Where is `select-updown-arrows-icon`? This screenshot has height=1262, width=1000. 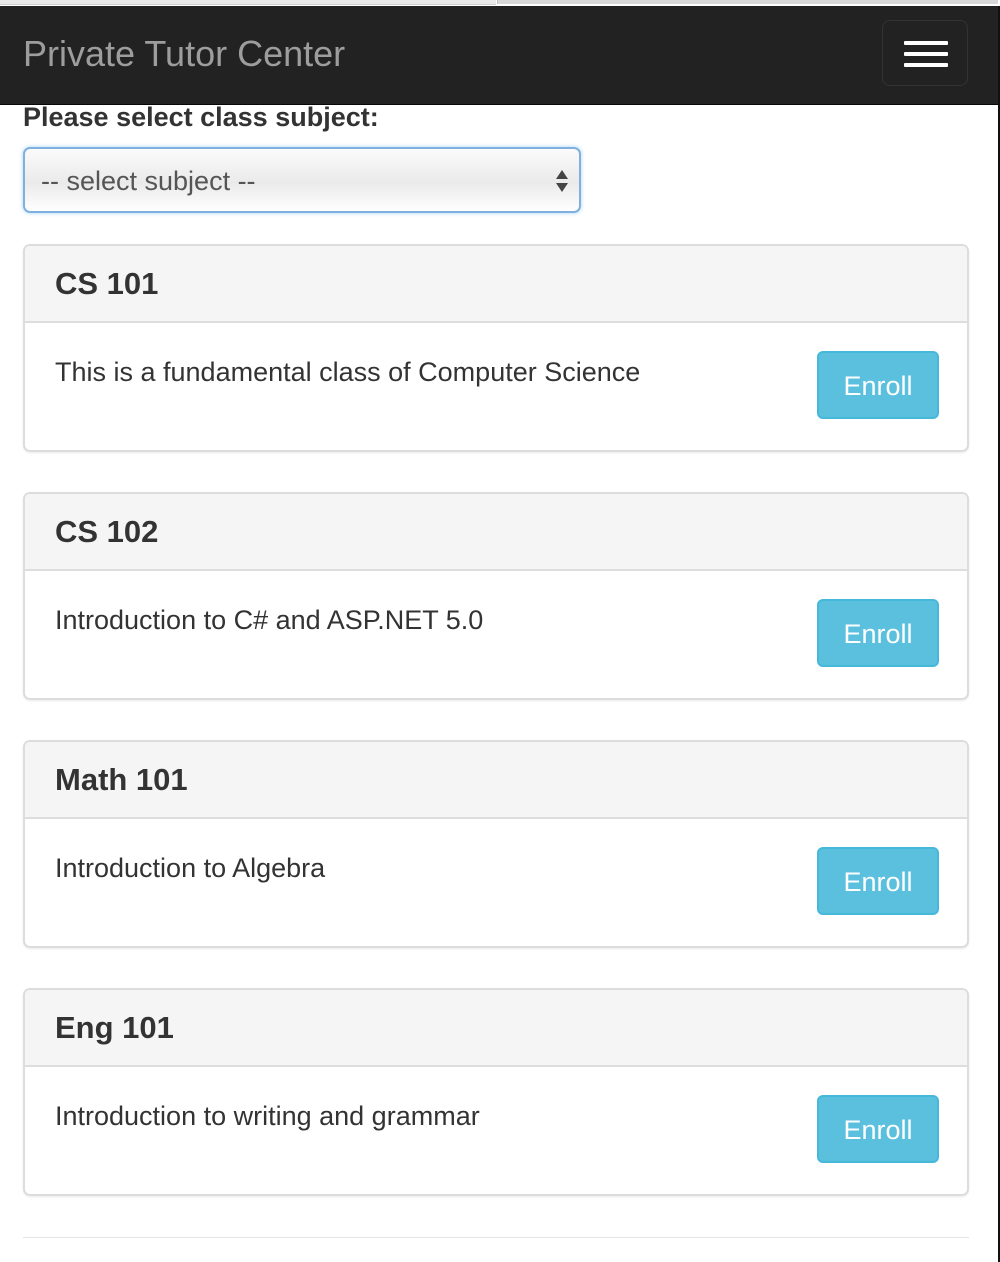 select-updown-arrows-icon is located at coordinates (562, 181).